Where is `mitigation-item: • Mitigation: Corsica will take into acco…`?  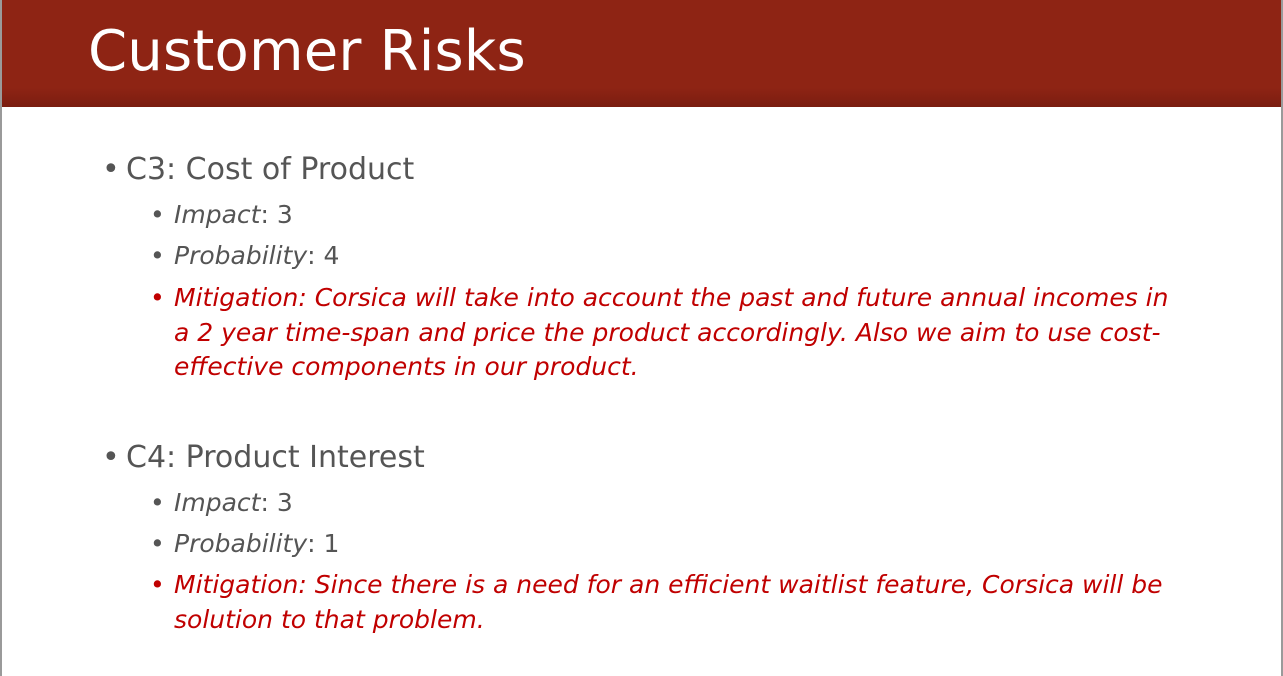
mitigation-item: • Mitigation: Corsica will take into acco… is located at coordinates (670, 333).